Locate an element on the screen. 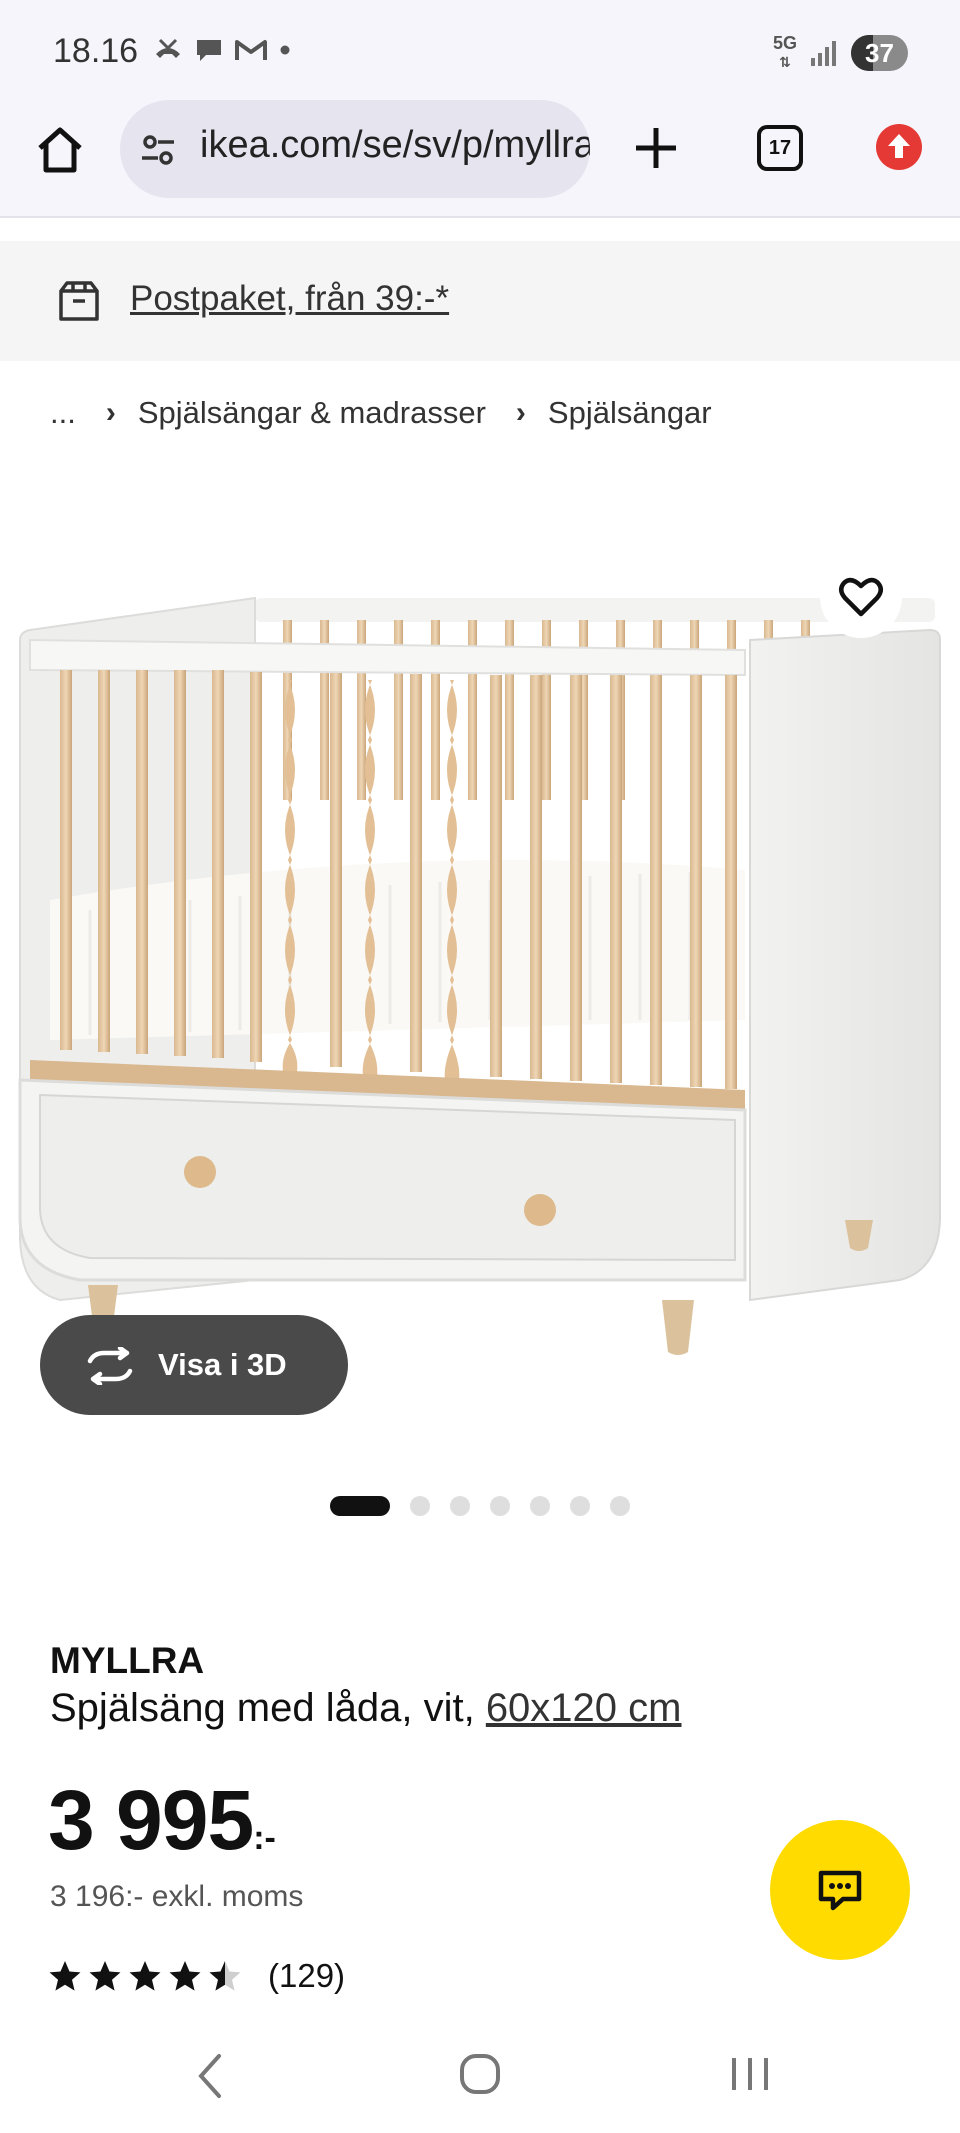 The height and width of the screenshot is (2133, 960). star-half-icon is located at coordinates (225, 1976).